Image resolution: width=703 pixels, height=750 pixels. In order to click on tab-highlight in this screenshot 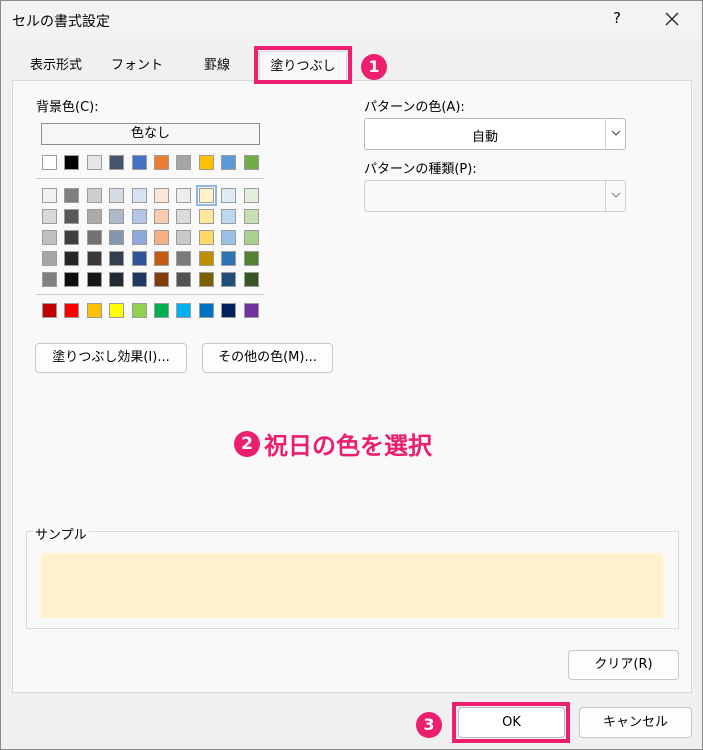, I will do `click(303, 65)`.